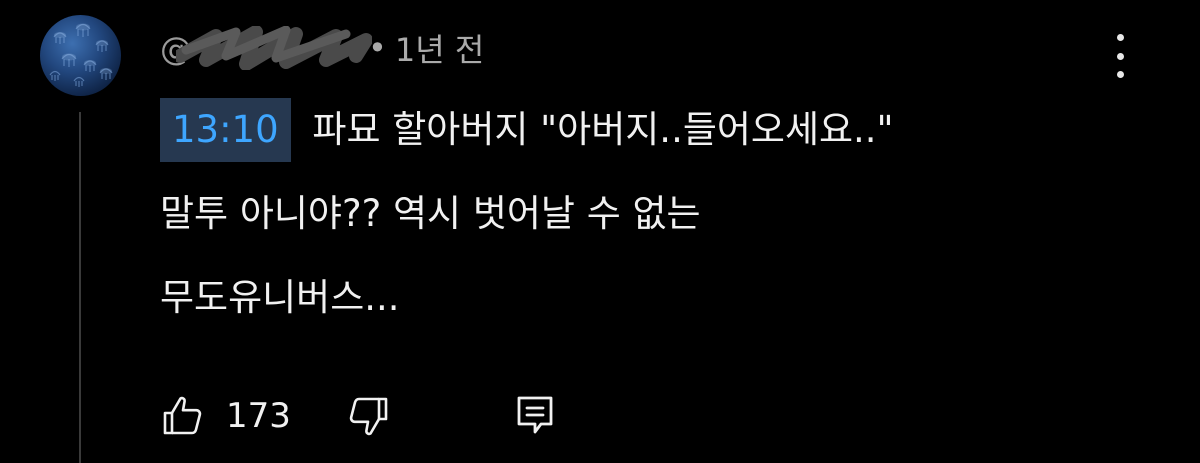 Image resolution: width=1200 pixels, height=463 pixels. I want to click on redaction-scribble, so click(274, 48).